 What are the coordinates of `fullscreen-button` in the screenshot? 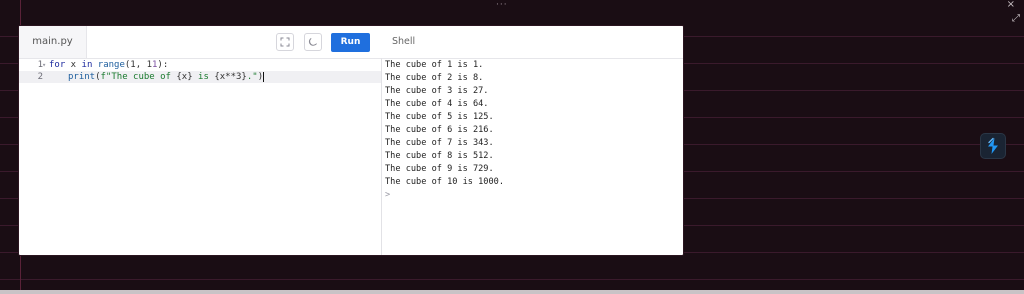 It's located at (285, 42).